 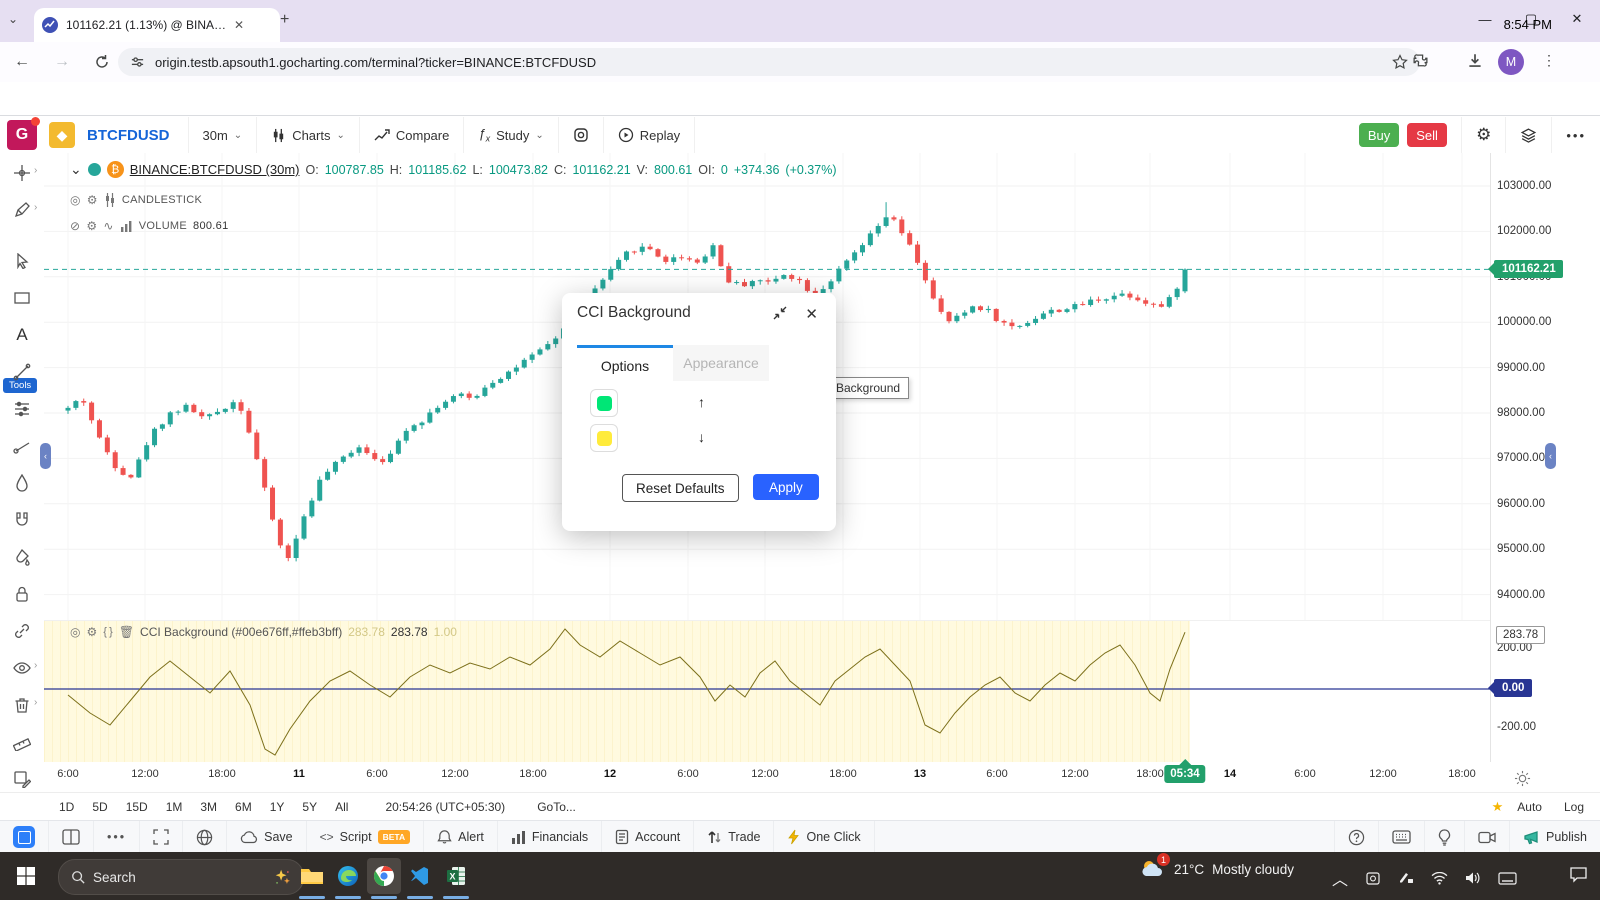 What do you see at coordinates (1373, 878) in the screenshot?
I see `cast-icon` at bounding box center [1373, 878].